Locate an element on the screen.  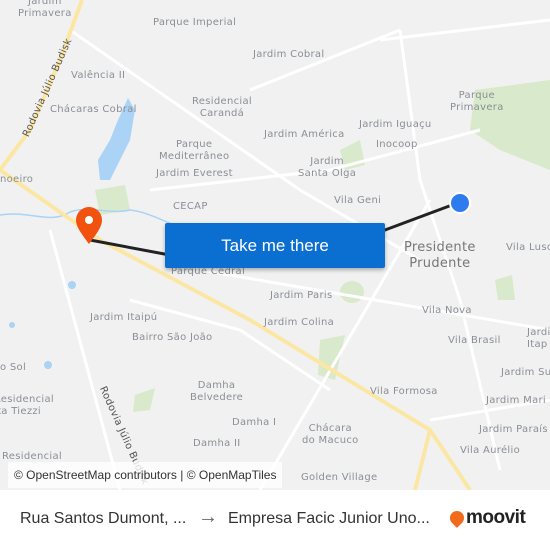
map-label: Jardim Itaipú is located at coordinates (124, 317).